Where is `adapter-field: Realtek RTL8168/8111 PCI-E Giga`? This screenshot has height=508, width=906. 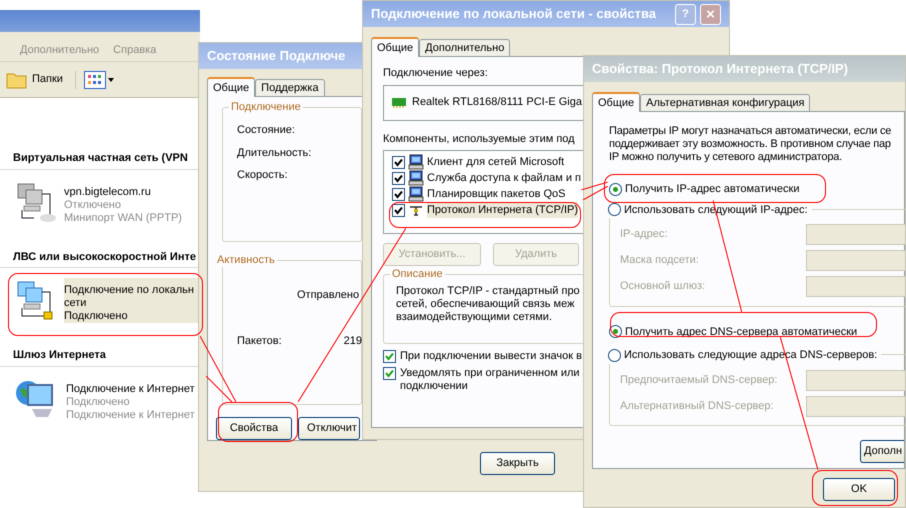 adapter-field: Realtek RTL8168/8111 PCI-E Giga is located at coordinates (484, 102).